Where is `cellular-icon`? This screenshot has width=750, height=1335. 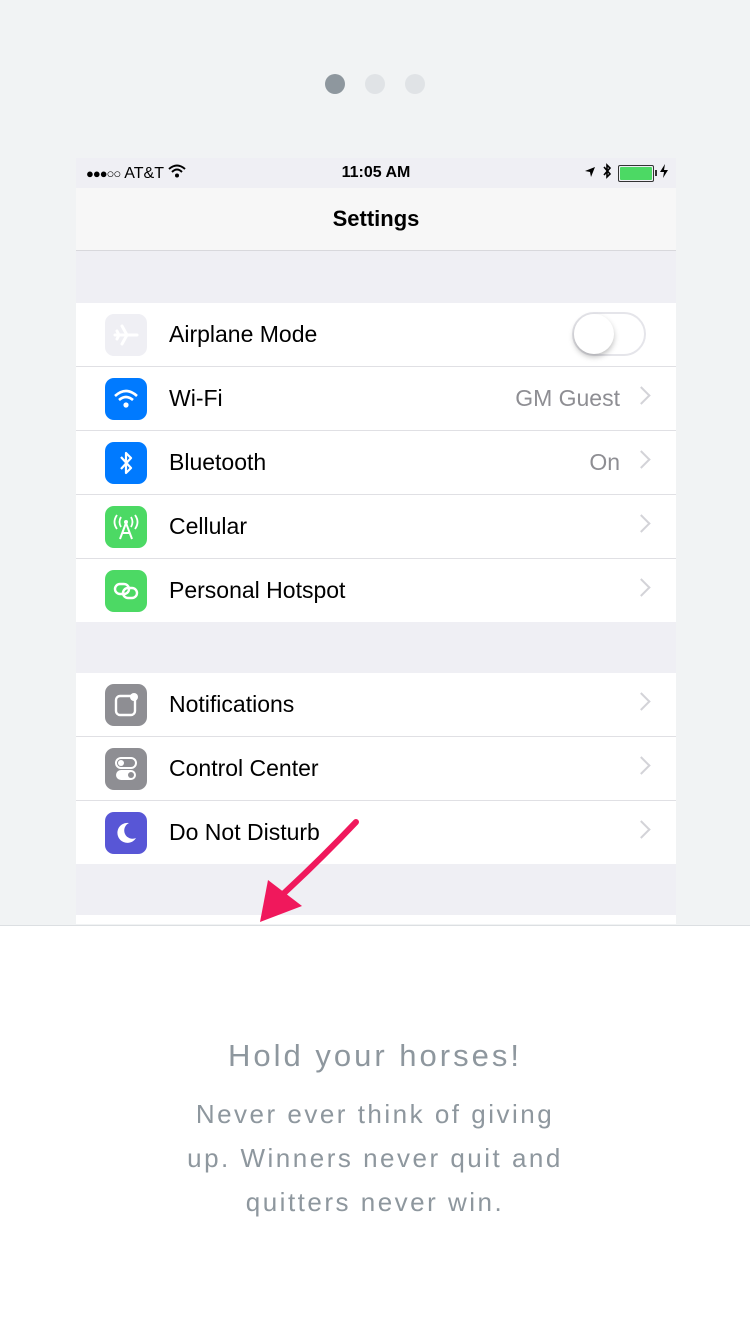 cellular-icon is located at coordinates (126, 527).